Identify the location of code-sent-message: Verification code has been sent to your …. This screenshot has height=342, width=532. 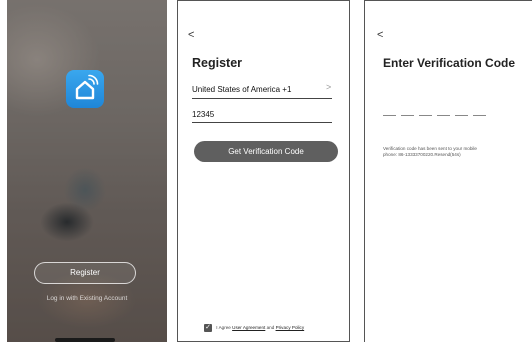
(453, 152).